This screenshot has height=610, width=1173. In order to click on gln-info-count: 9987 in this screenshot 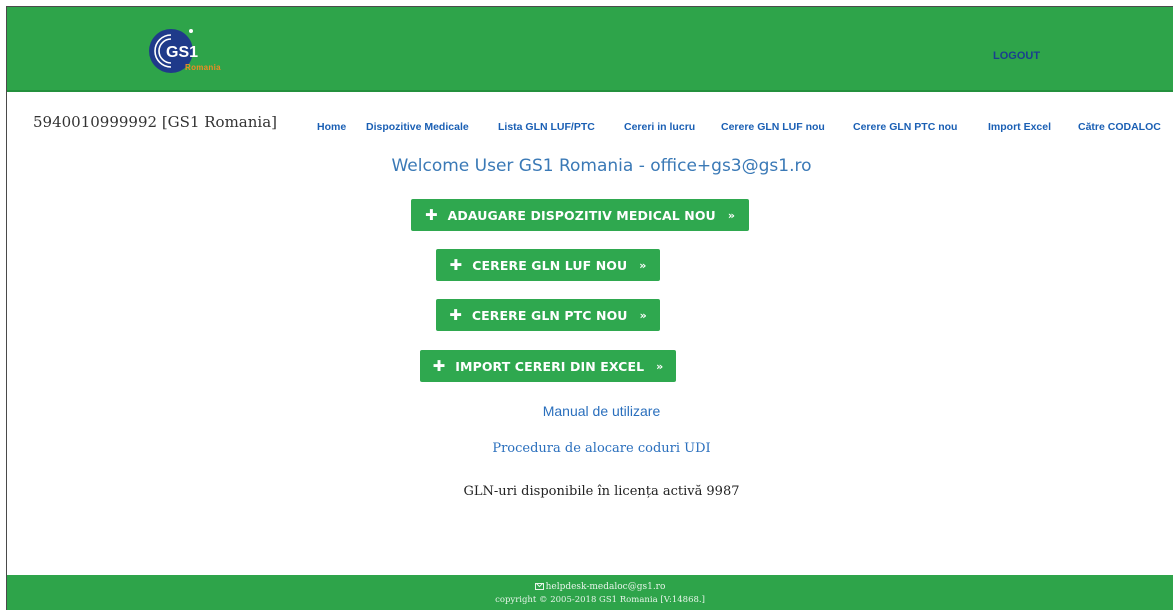, I will do `click(723, 491)`.